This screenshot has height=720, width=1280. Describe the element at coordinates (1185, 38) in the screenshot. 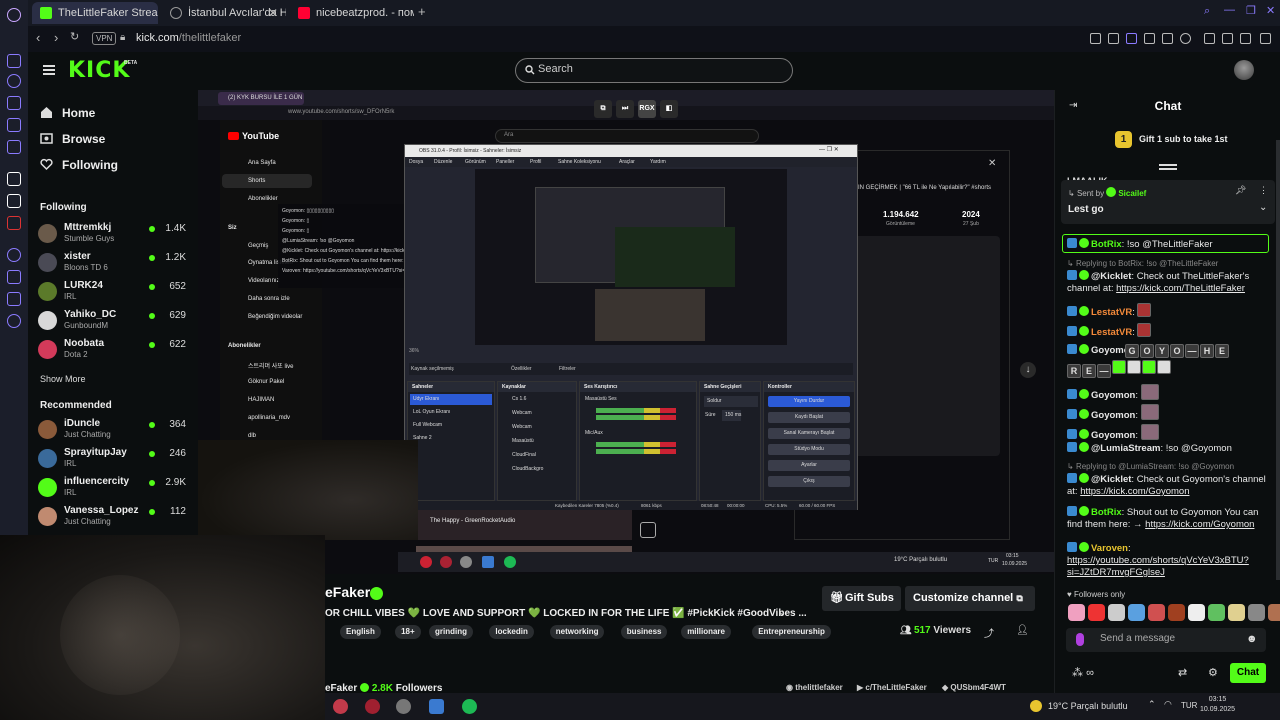

I see `heart-icon` at that location.